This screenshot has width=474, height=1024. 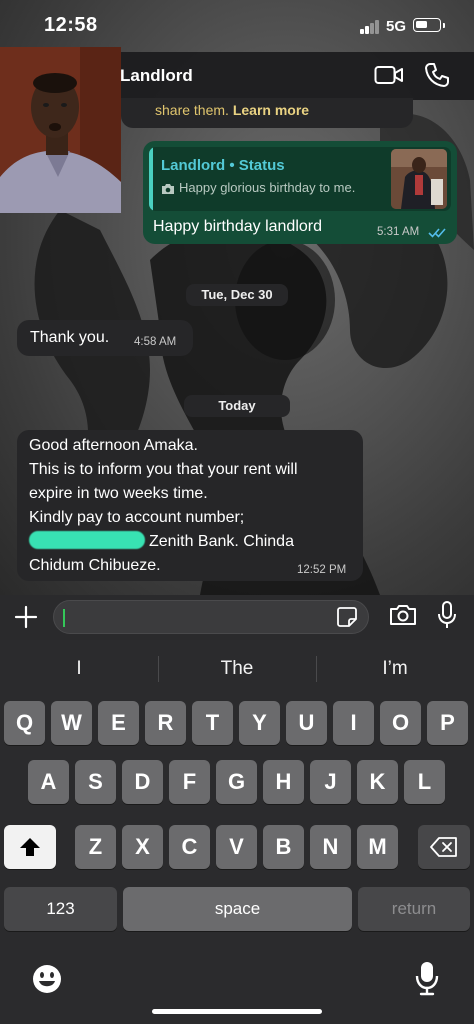 I want to click on thanks-time: 4:58 AM, so click(x=155, y=342).